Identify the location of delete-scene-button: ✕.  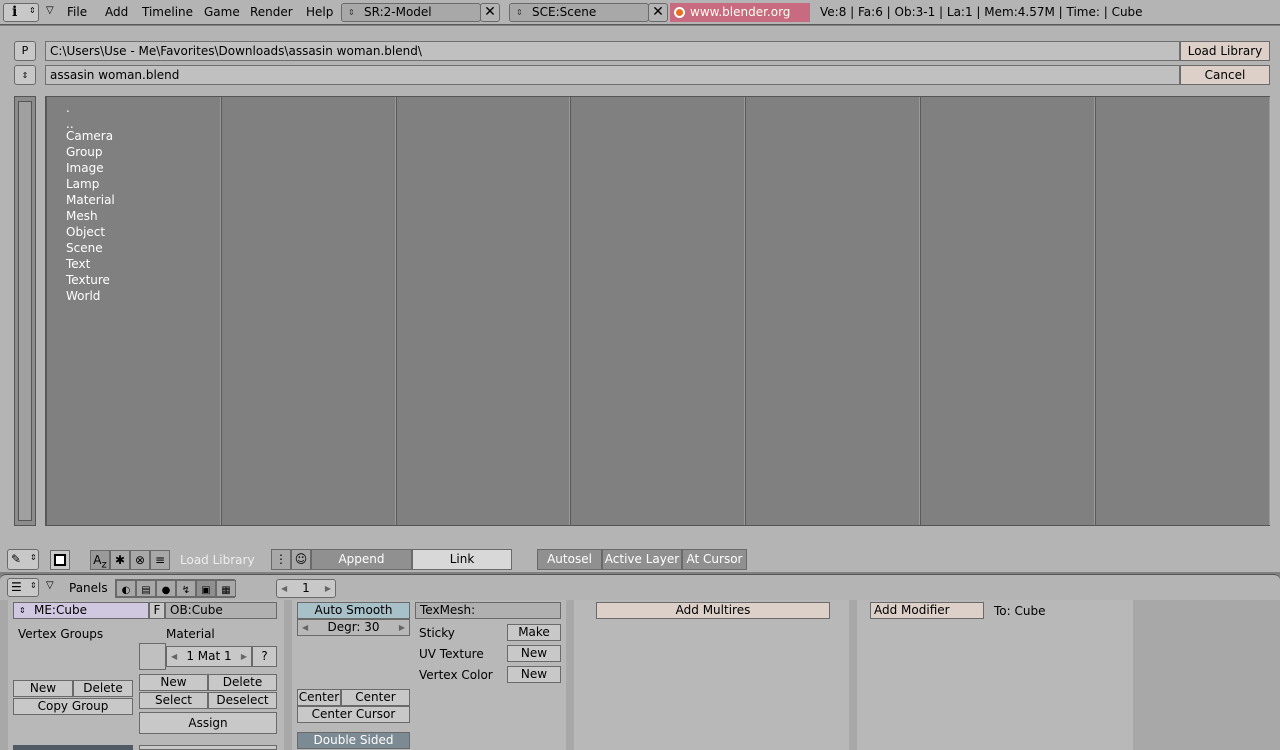
(658, 12).